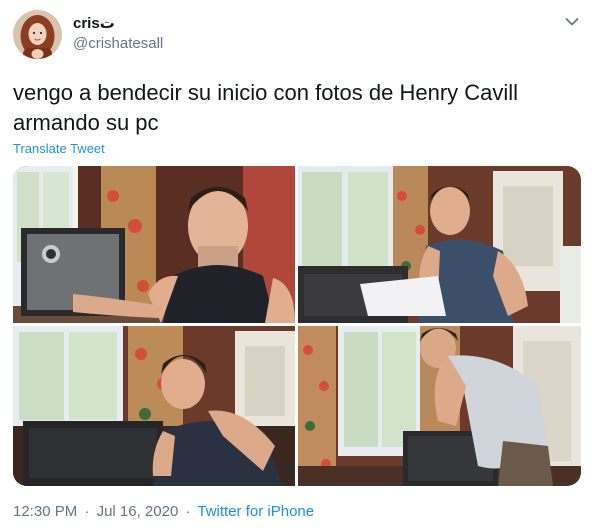  I want to click on display-name: crisت, so click(94, 24).